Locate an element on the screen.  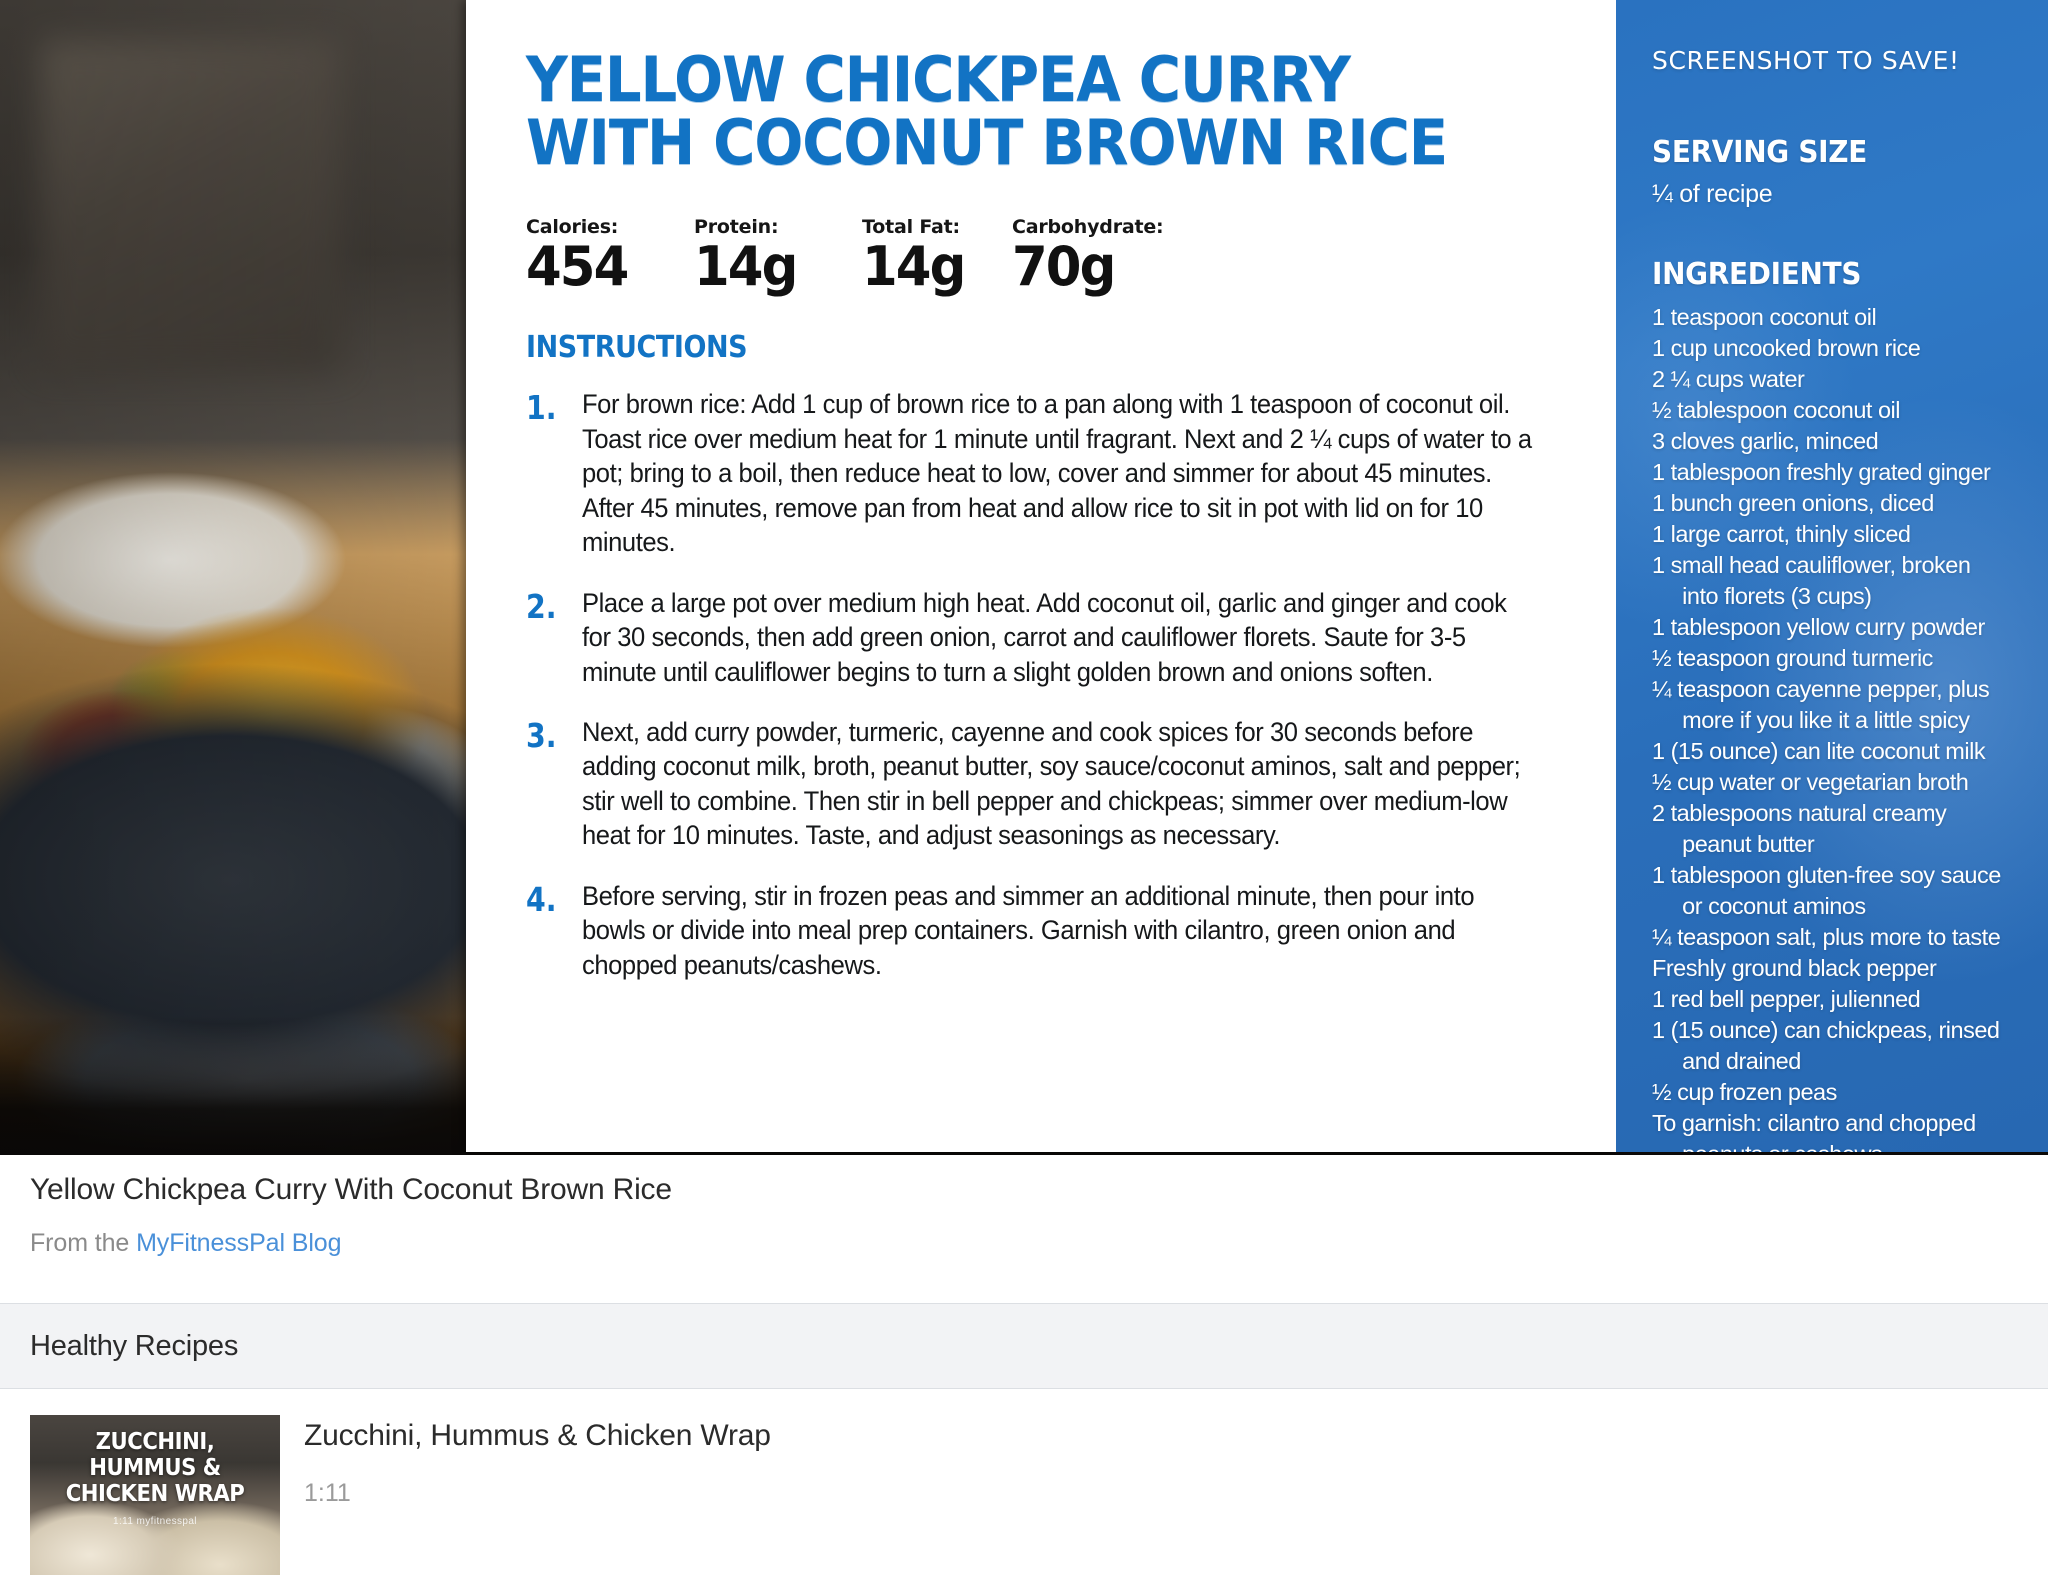
nutrition-value-protein: 14g is located at coordinates (746, 267).